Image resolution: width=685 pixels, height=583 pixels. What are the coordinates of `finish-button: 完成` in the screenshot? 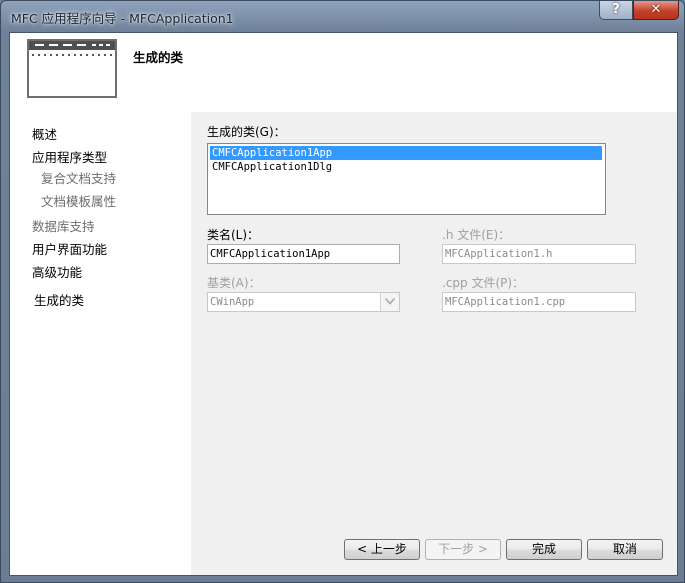 It's located at (544, 549).